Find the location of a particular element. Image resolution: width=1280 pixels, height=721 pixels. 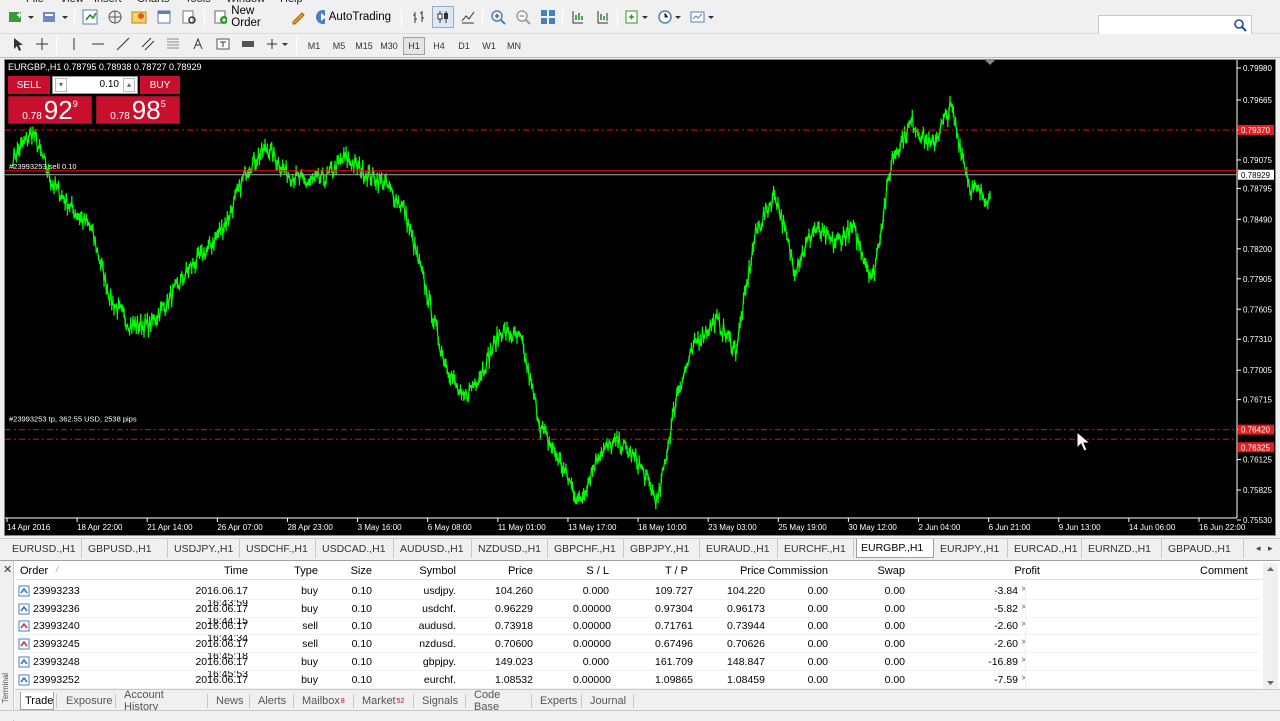

col-header-type: Type is located at coordinates (300, 571).